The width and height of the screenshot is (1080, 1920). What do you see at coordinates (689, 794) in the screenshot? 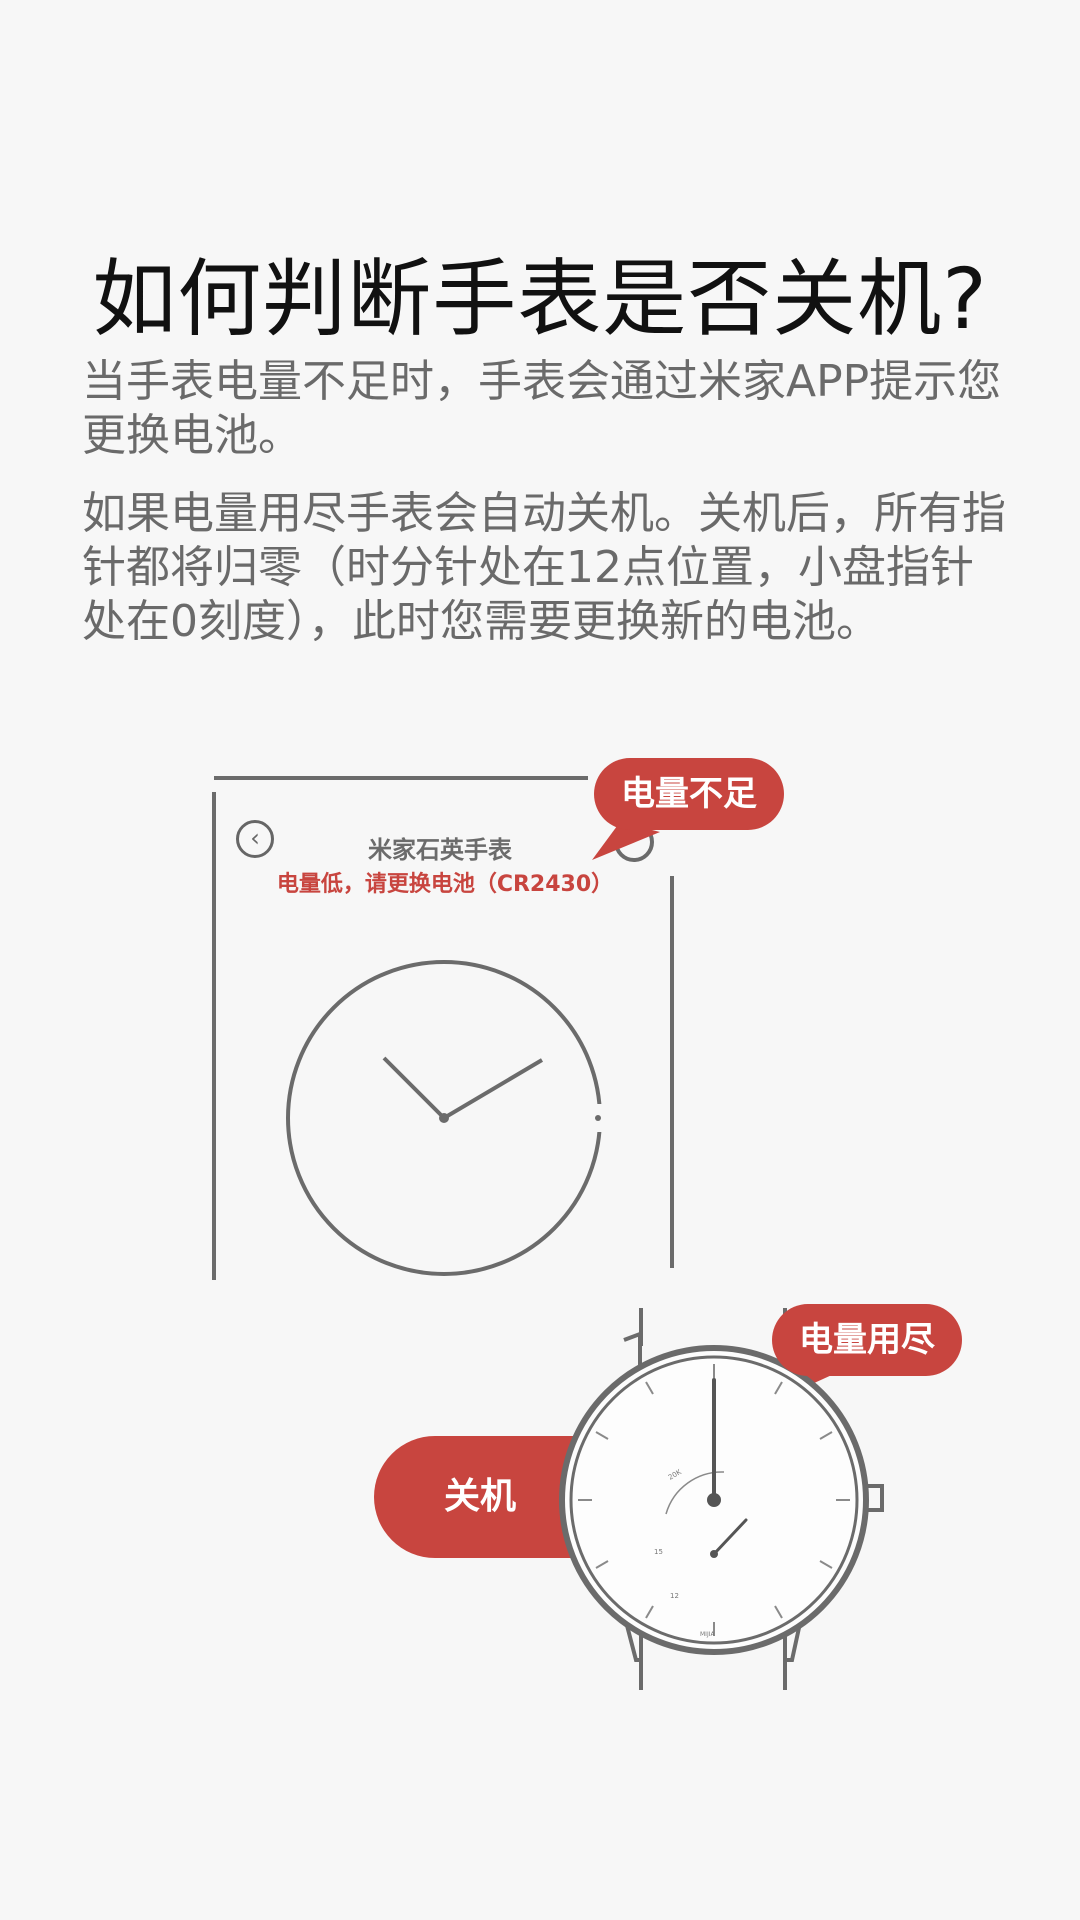
I see `bubble-low-battery: 电量不足` at bounding box center [689, 794].